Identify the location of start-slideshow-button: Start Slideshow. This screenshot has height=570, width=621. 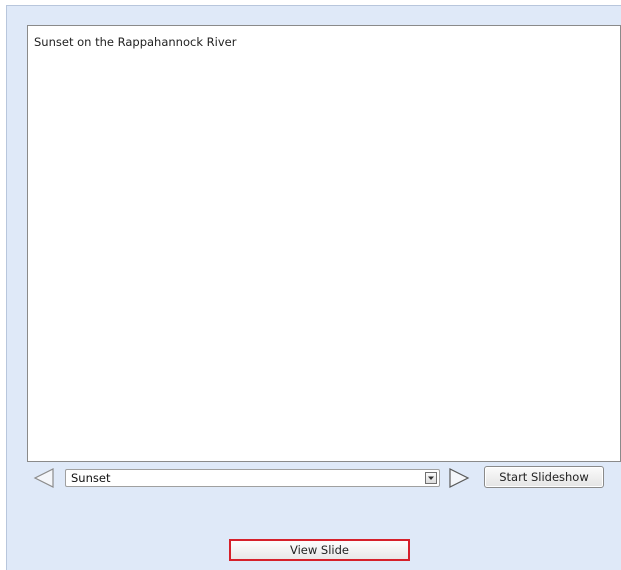
(544, 477).